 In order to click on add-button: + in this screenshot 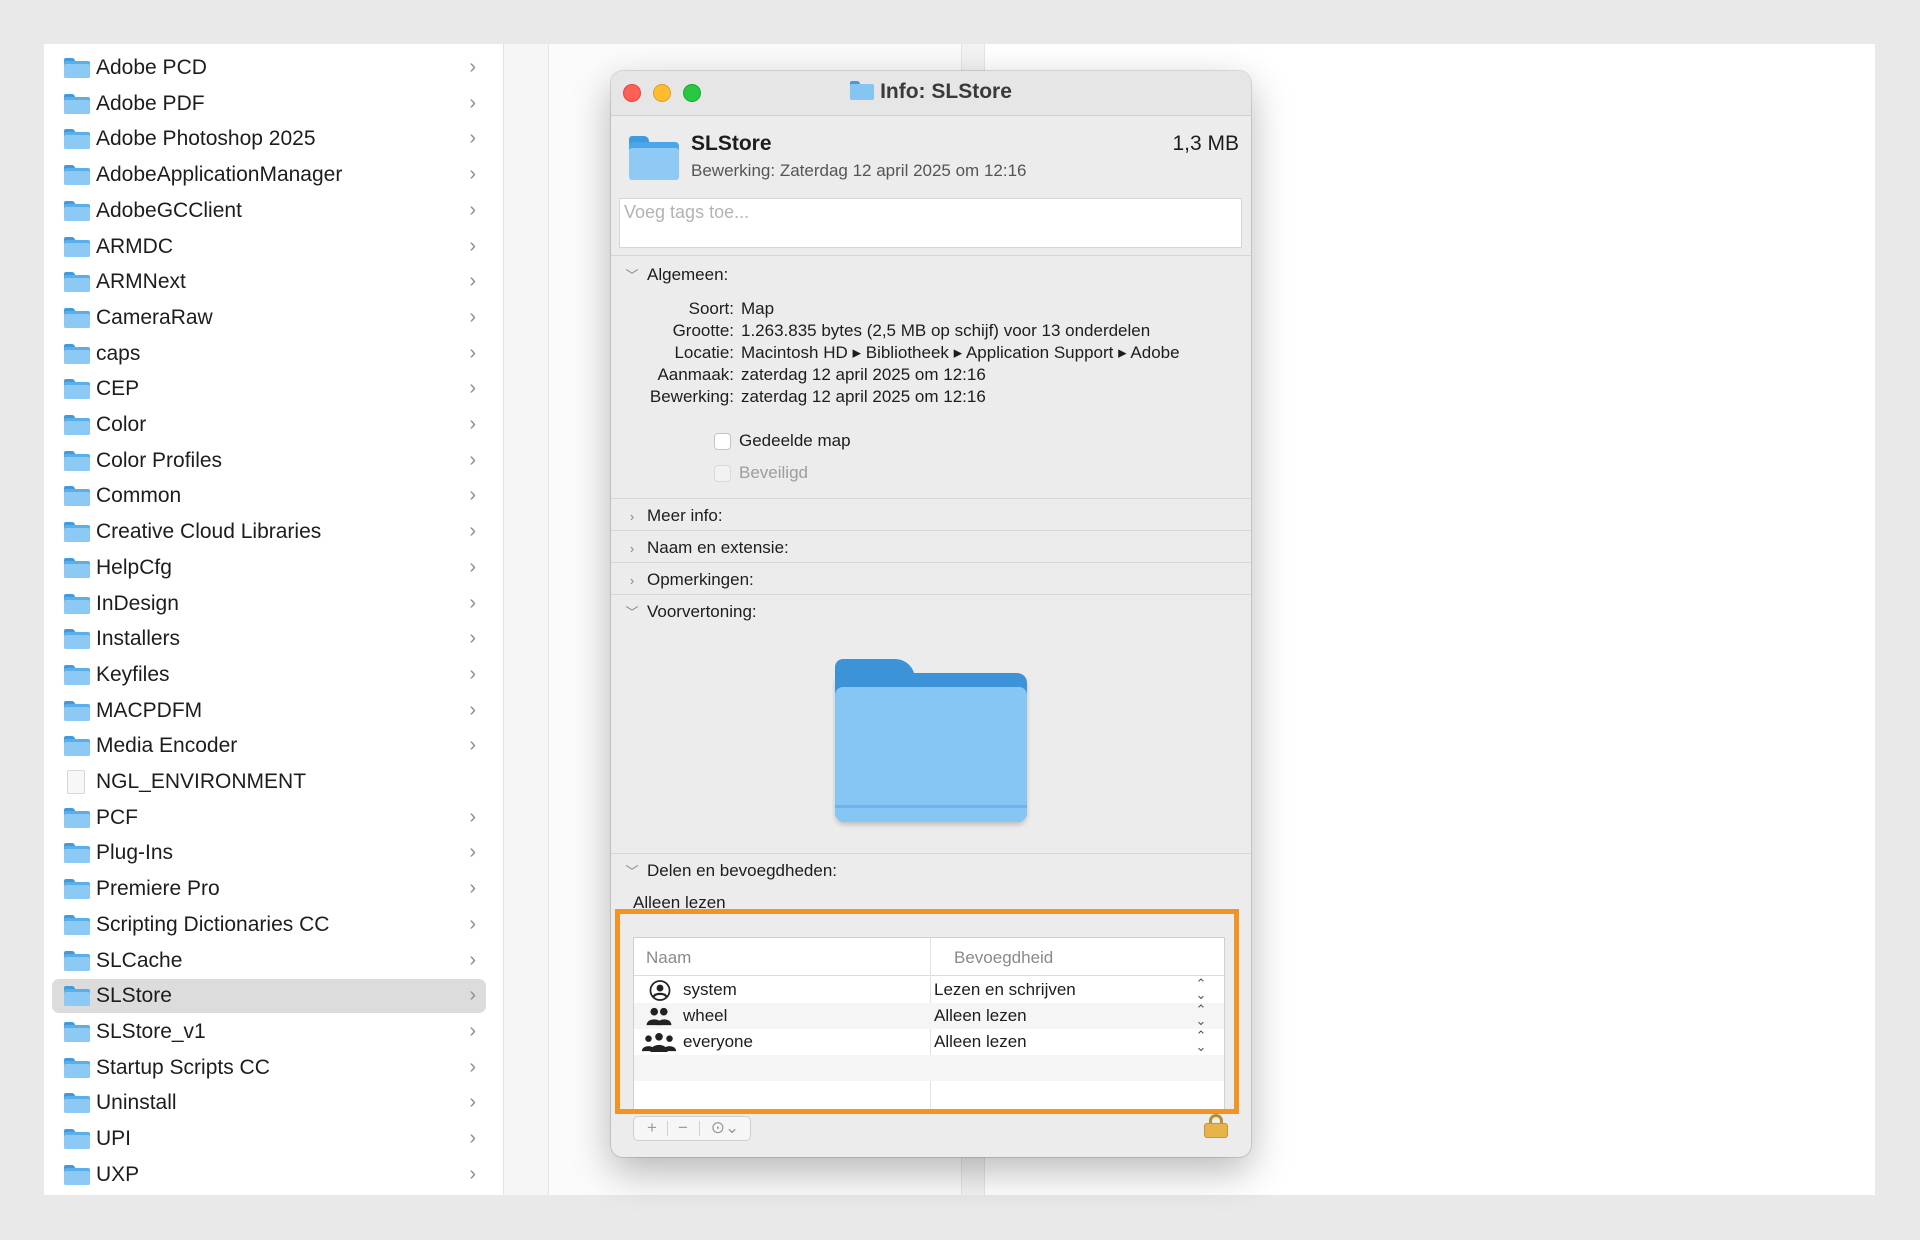, I will do `click(652, 1128)`.